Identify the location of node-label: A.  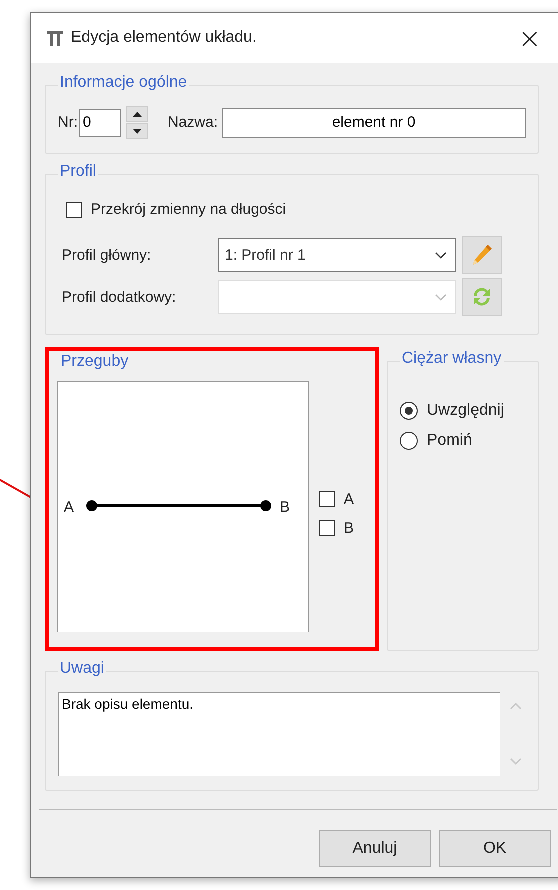
(69, 507).